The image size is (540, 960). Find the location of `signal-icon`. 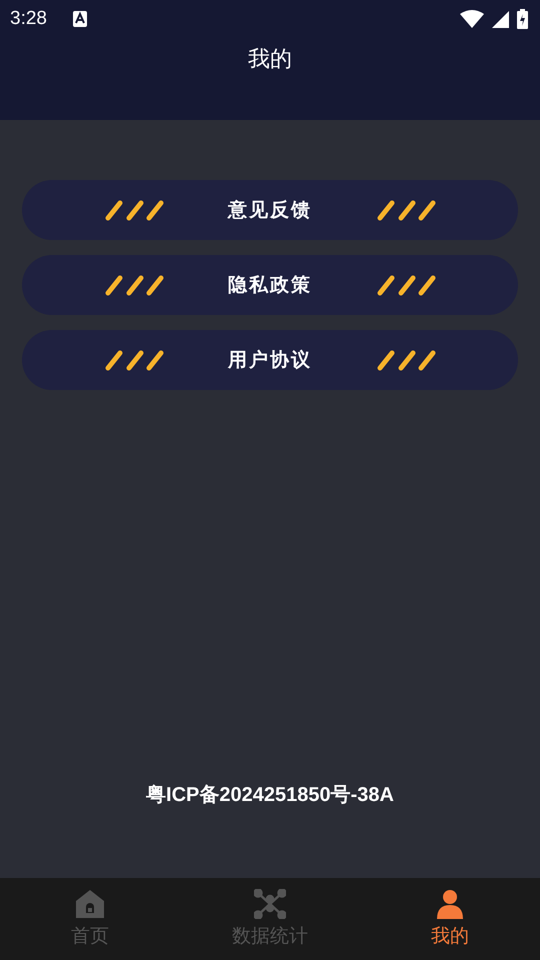

signal-icon is located at coordinates (500, 19).